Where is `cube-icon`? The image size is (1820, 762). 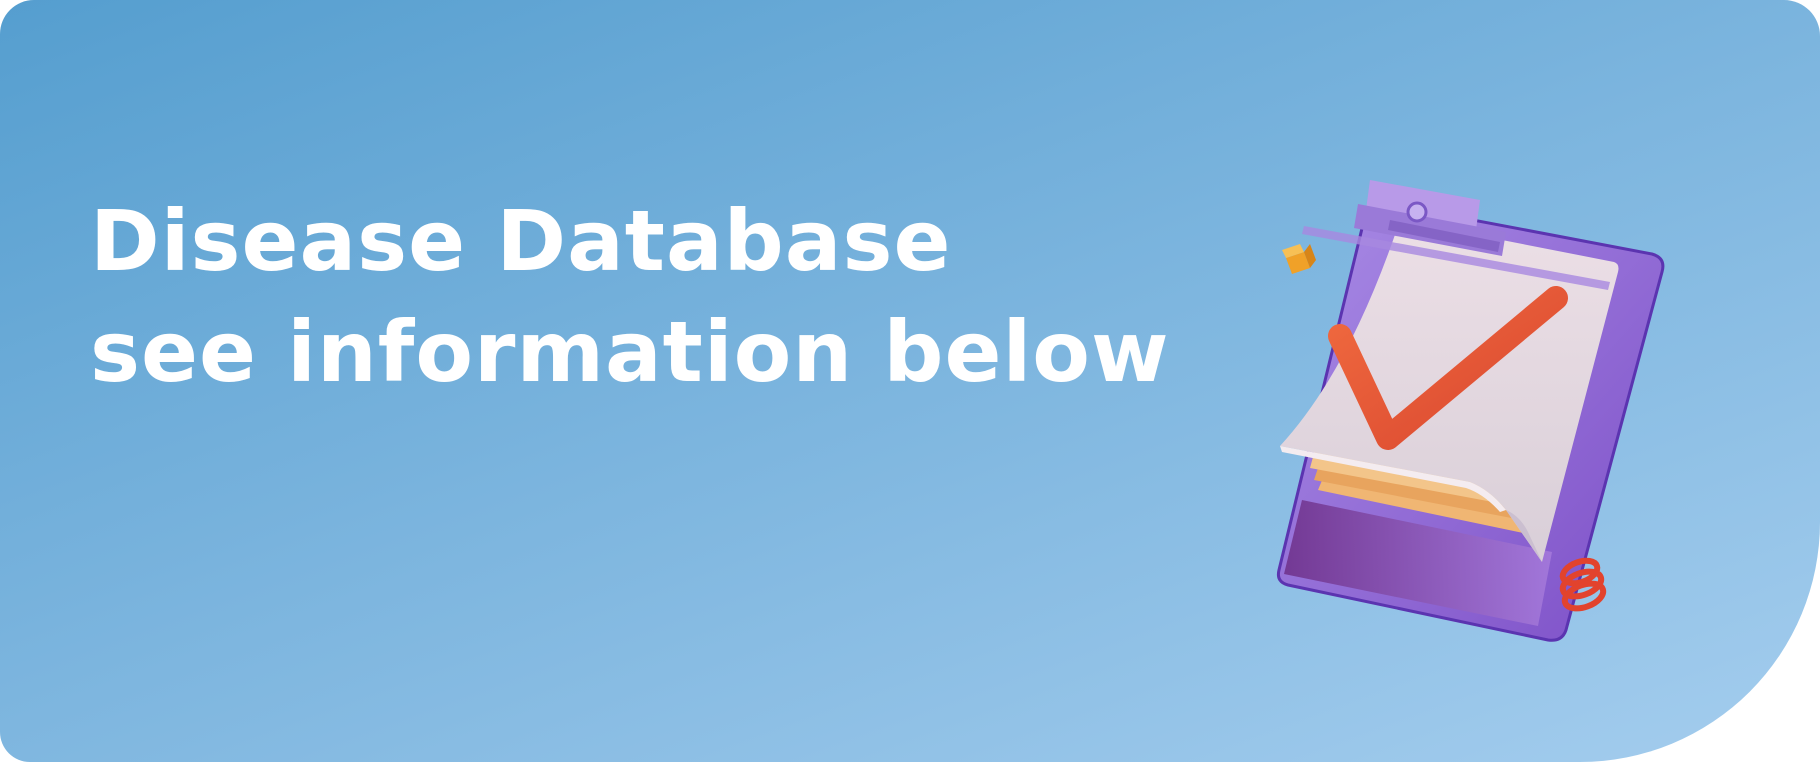
cube-icon is located at coordinates (1299, 259).